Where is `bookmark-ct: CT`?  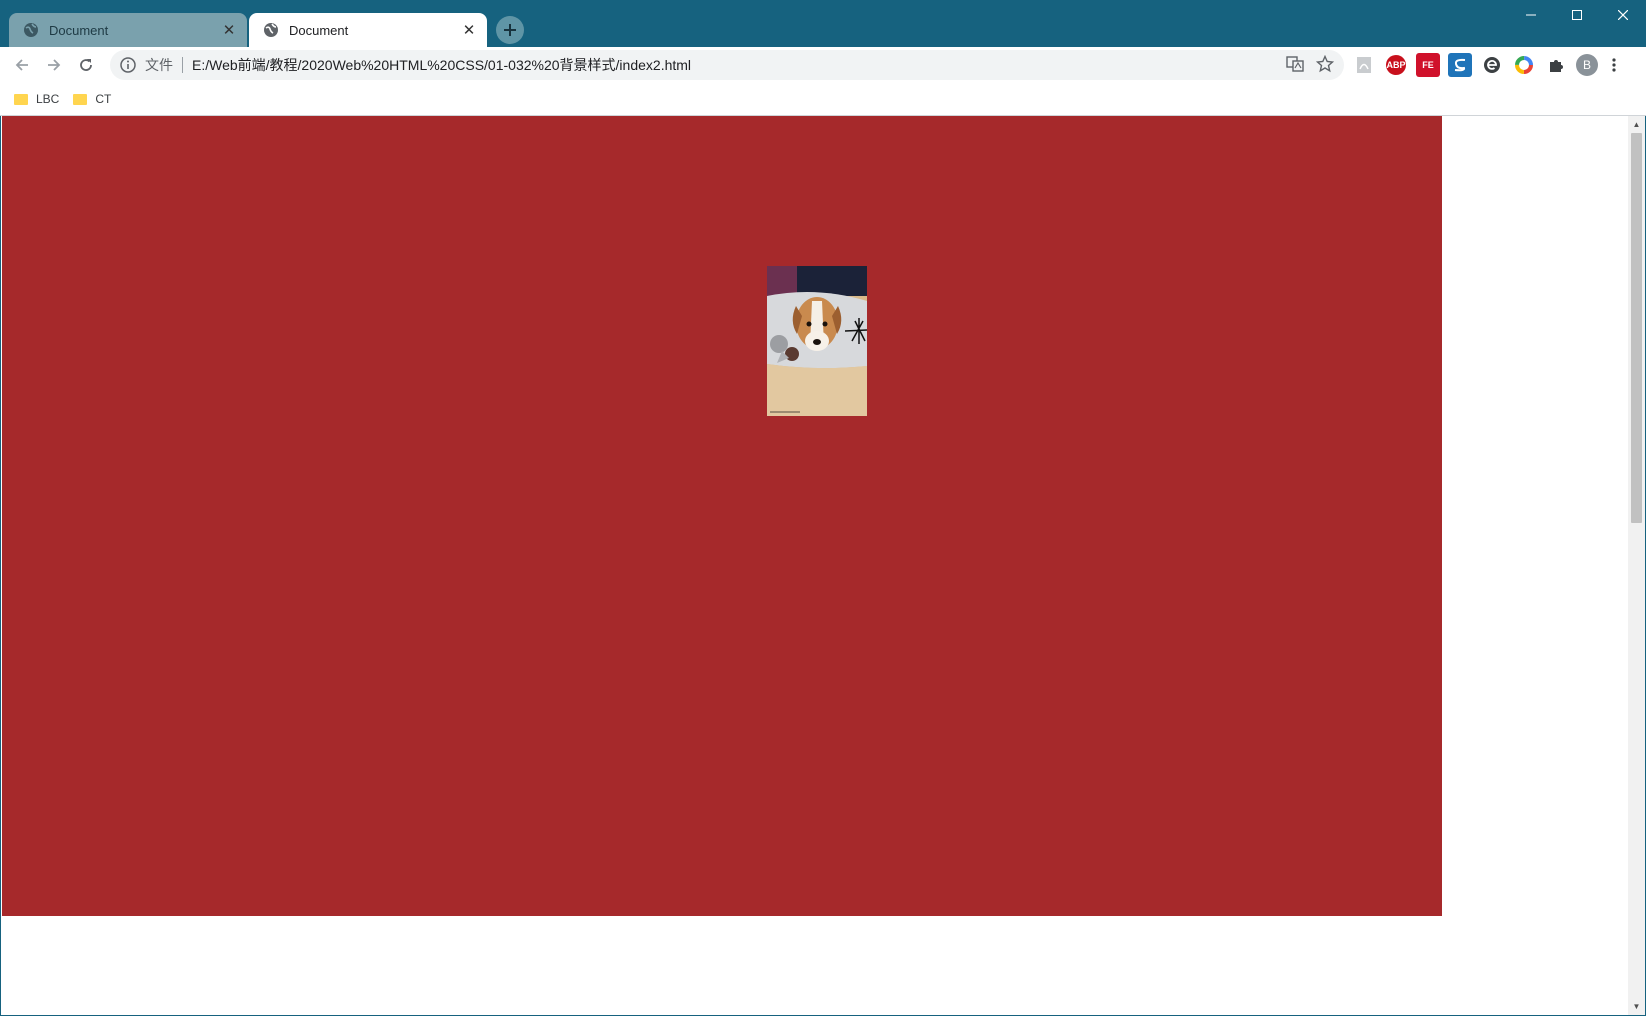
bookmark-ct: CT is located at coordinates (92, 99).